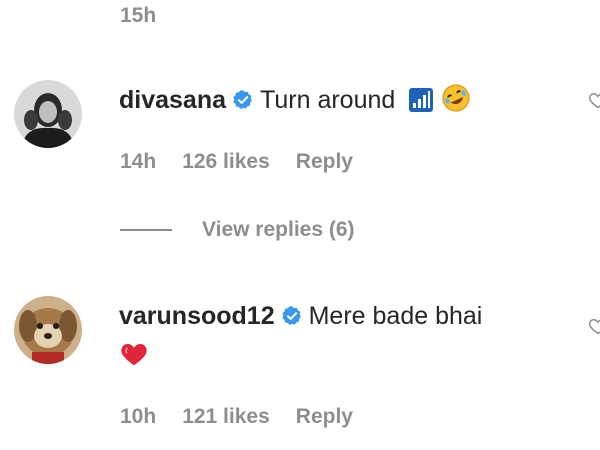  Describe the element at coordinates (197, 316) in the screenshot. I see `comment-username: varunsood12` at that location.